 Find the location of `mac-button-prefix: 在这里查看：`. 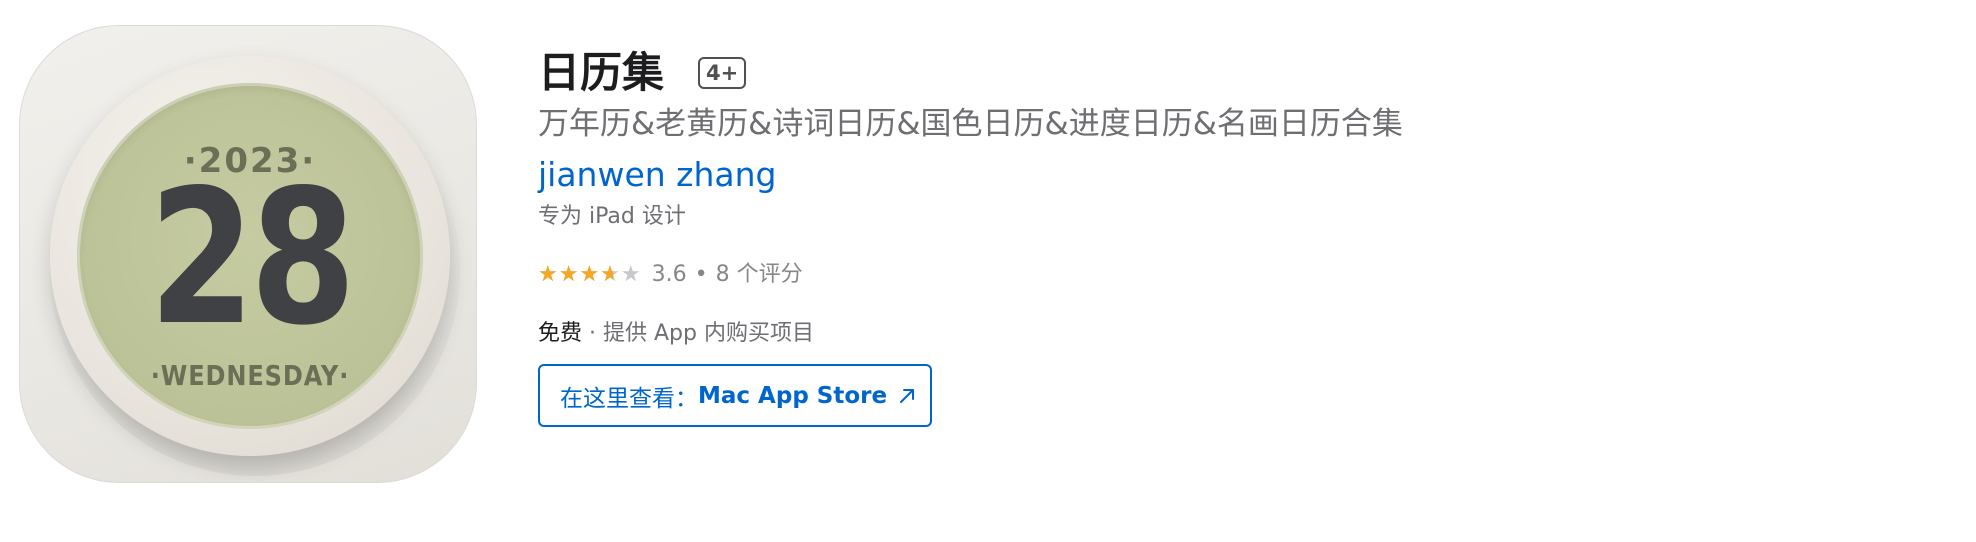

mac-button-prefix: 在这里查看： is located at coordinates (629, 398).